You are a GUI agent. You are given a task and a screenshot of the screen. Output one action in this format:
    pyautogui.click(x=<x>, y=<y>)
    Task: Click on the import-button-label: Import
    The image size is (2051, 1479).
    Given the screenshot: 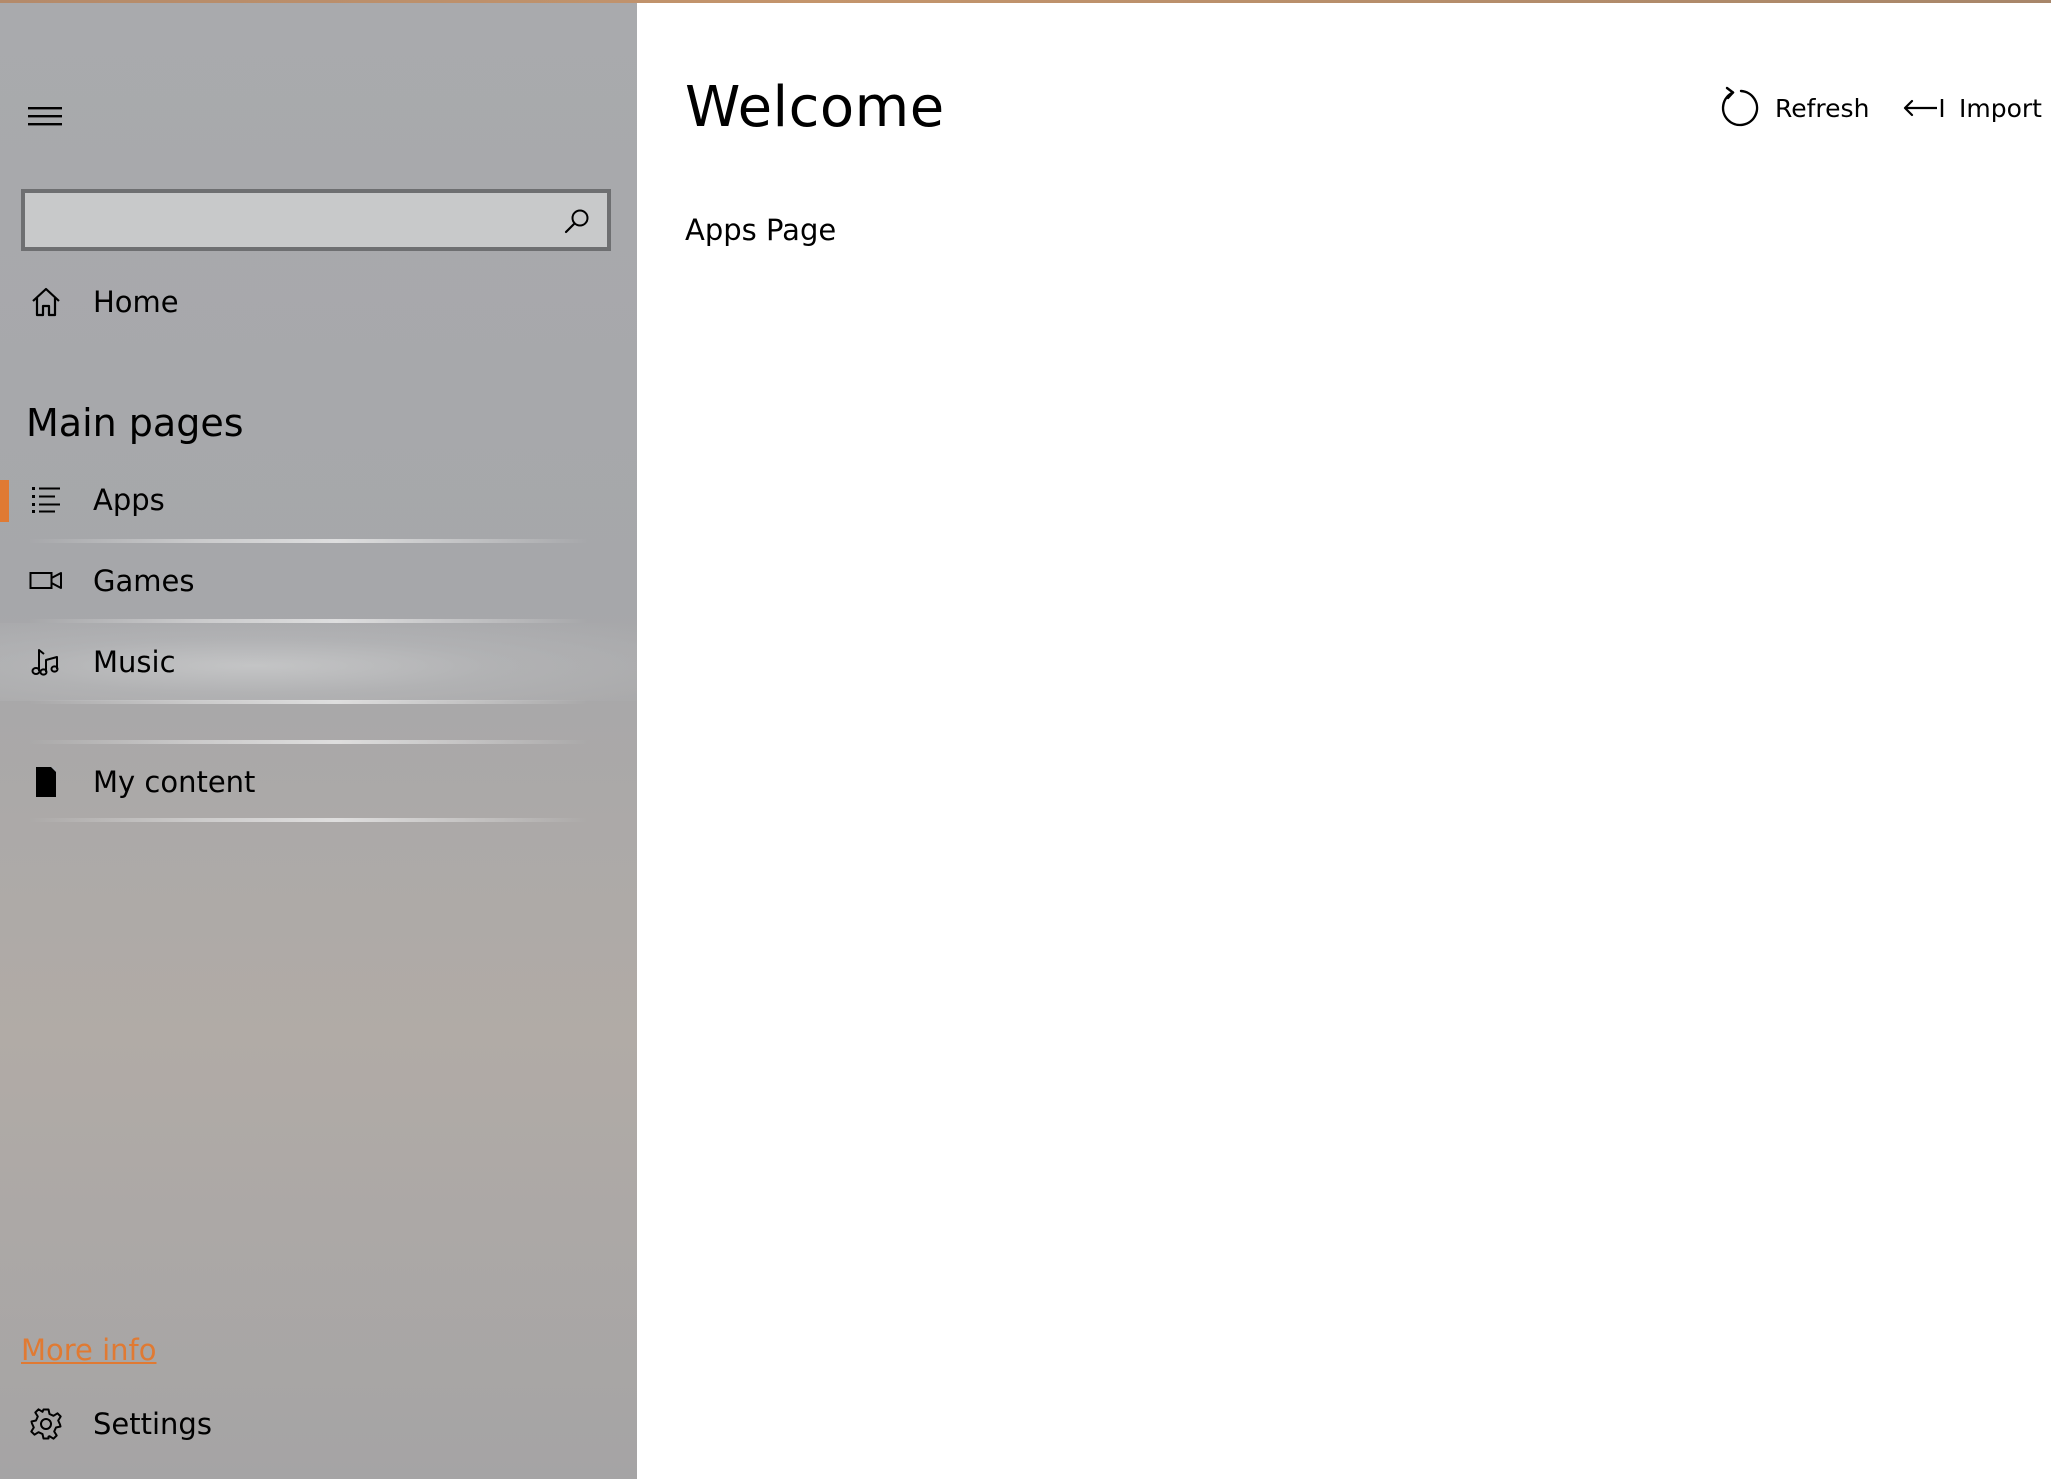 What is the action you would take?
    pyautogui.click(x=2000, y=108)
    